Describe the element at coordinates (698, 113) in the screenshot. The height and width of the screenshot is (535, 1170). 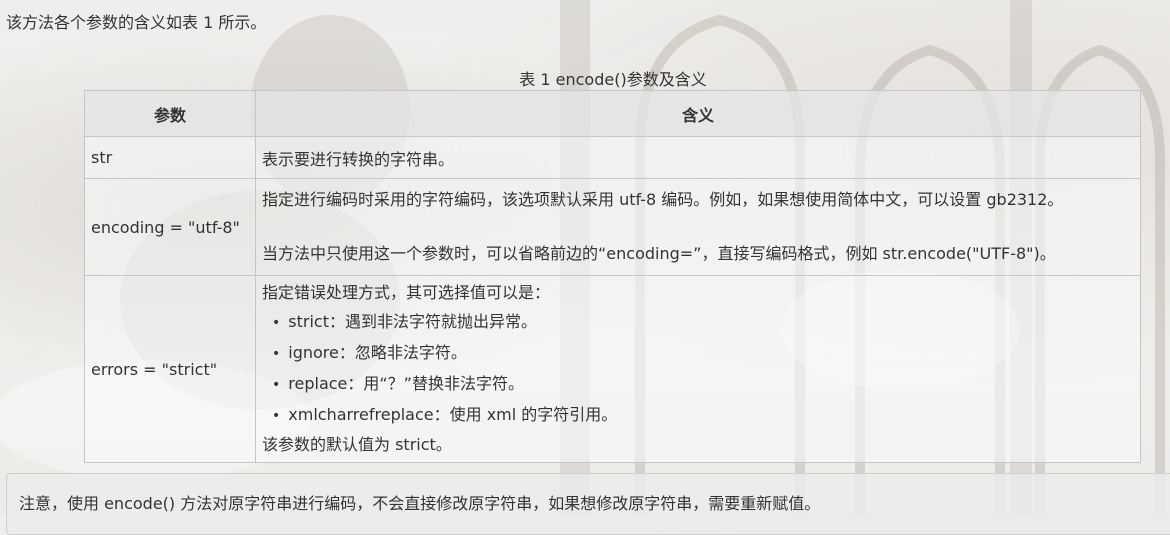
I see `header-meaning: 含义` at that location.